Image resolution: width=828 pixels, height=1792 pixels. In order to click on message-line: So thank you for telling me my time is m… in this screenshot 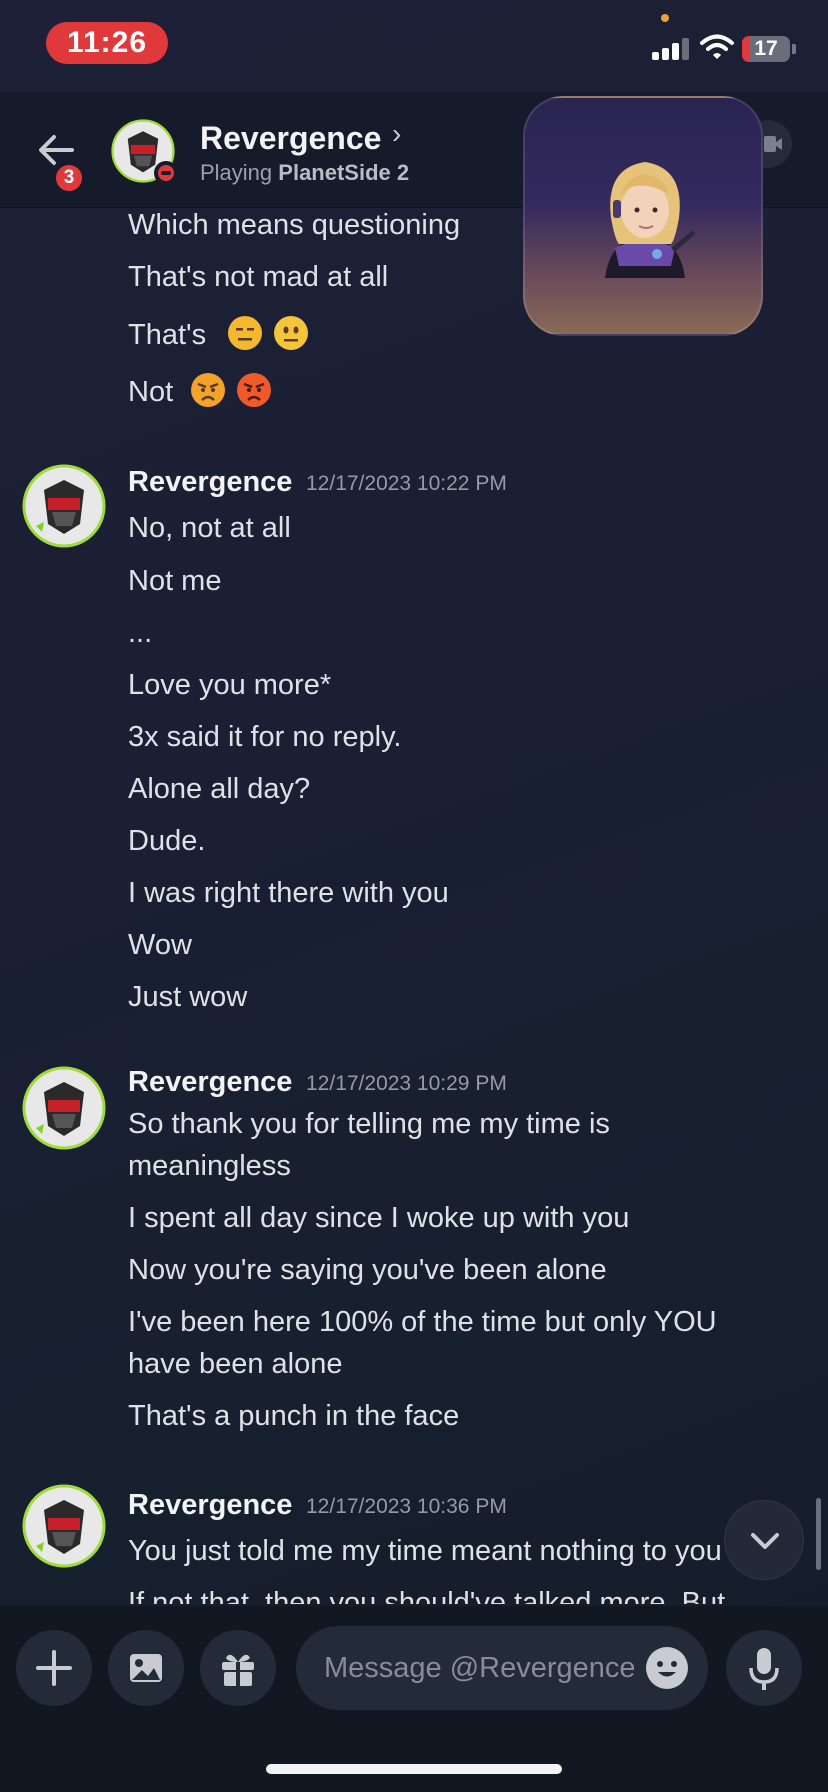, I will do `click(448, 1145)`.